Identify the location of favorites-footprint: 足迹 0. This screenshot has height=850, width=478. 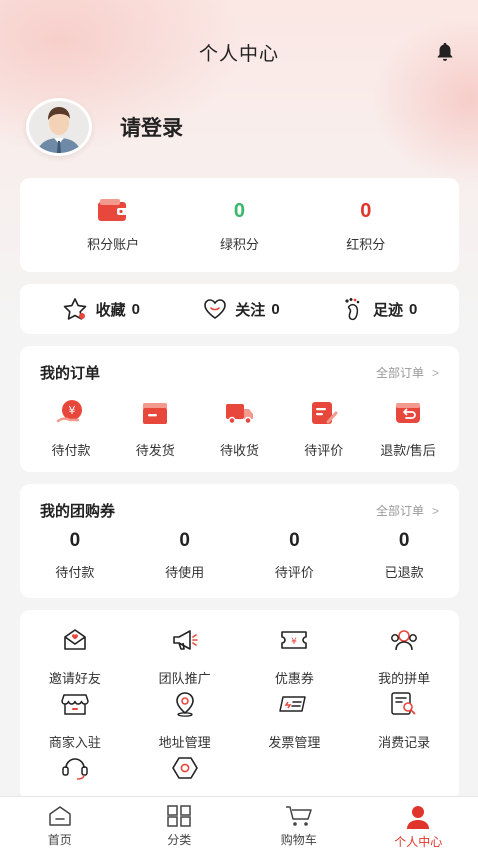
(380, 309).